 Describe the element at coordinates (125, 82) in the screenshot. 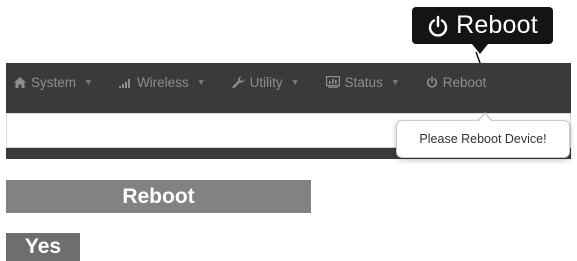

I see `signal-bars-icon` at that location.